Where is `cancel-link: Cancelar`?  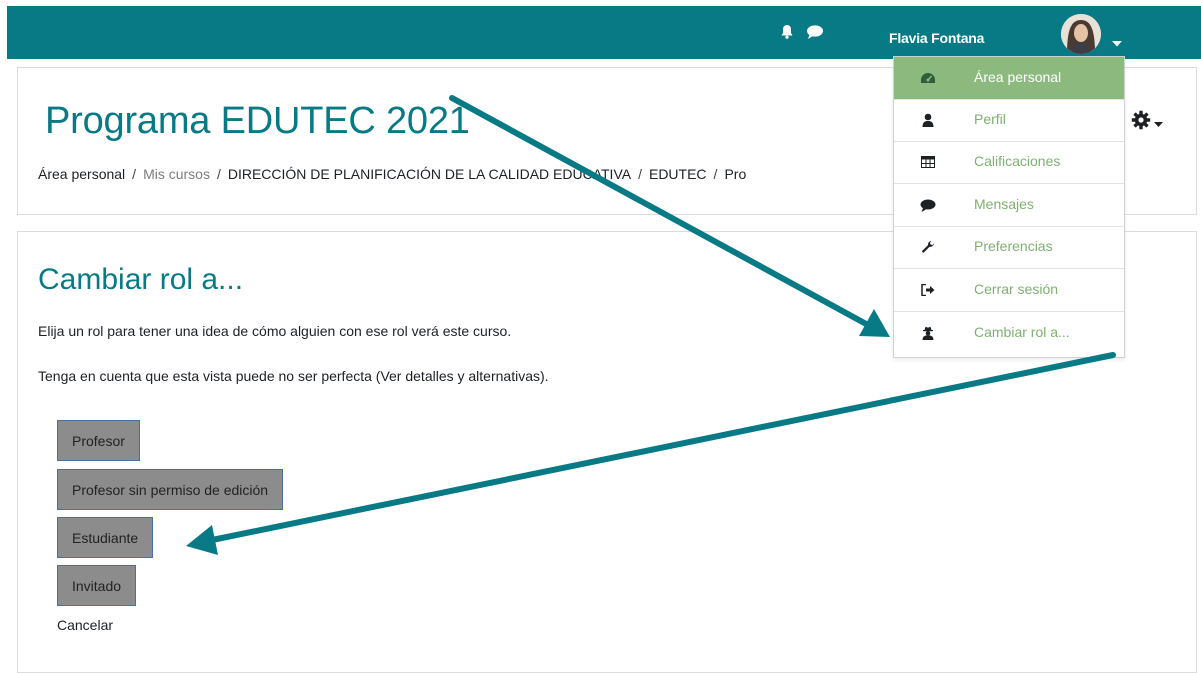
cancel-link: Cancelar is located at coordinates (85, 625).